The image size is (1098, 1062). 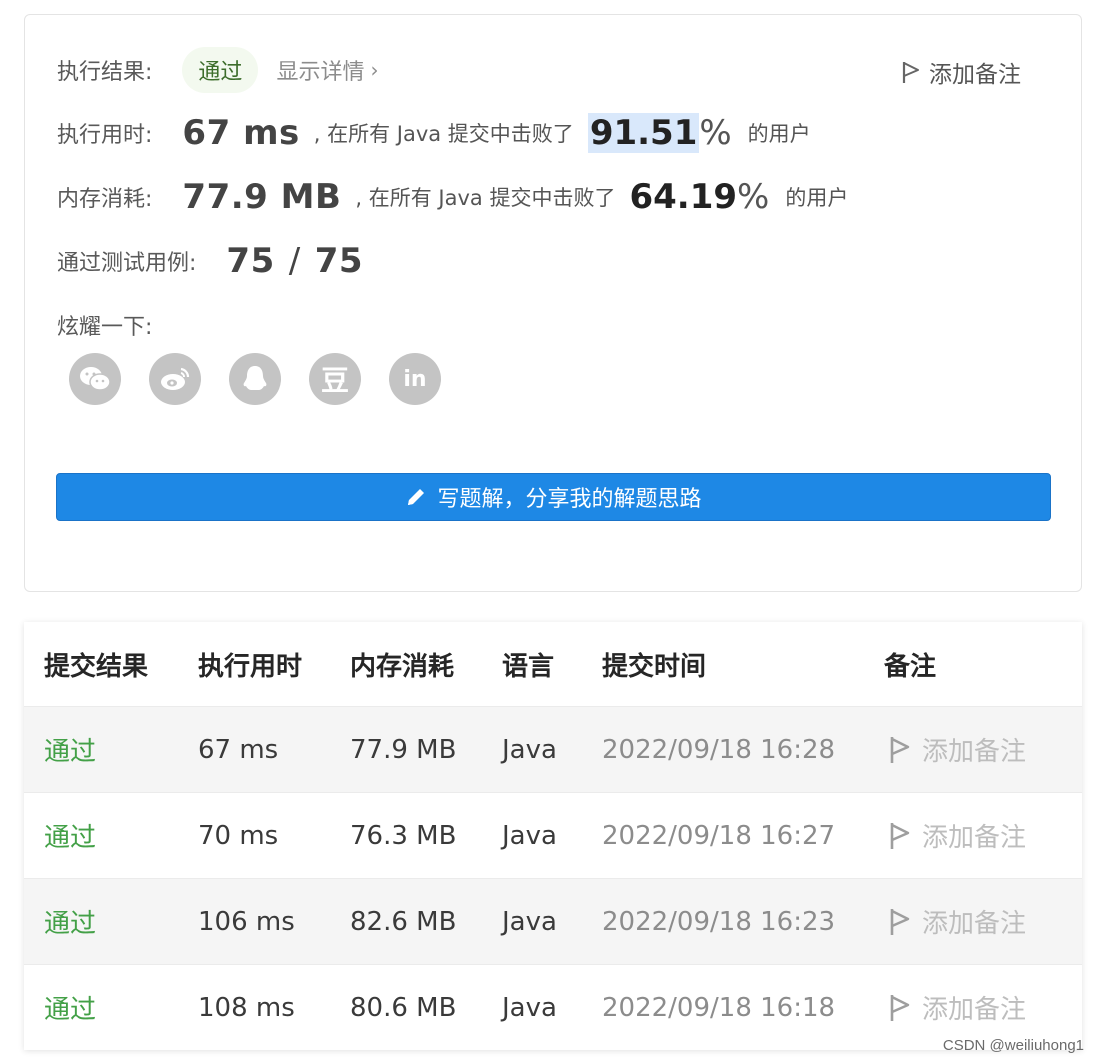 I want to click on share-buttons: 豆 in, so click(x=269, y=379).